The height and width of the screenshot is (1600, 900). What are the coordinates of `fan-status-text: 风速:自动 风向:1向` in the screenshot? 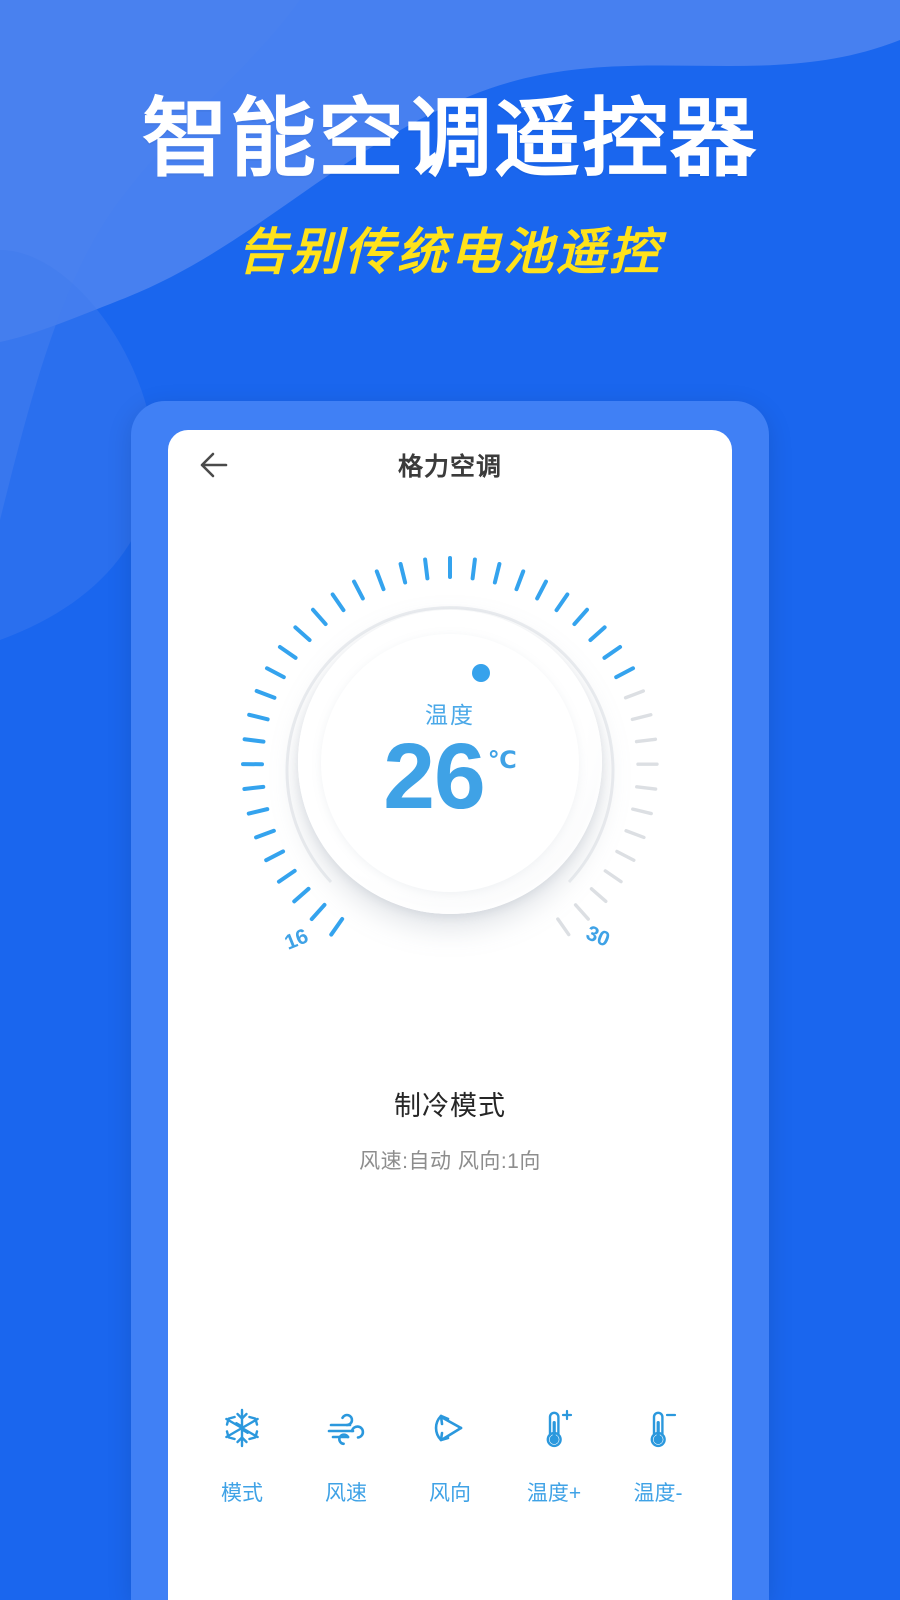 It's located at (450, 1161).